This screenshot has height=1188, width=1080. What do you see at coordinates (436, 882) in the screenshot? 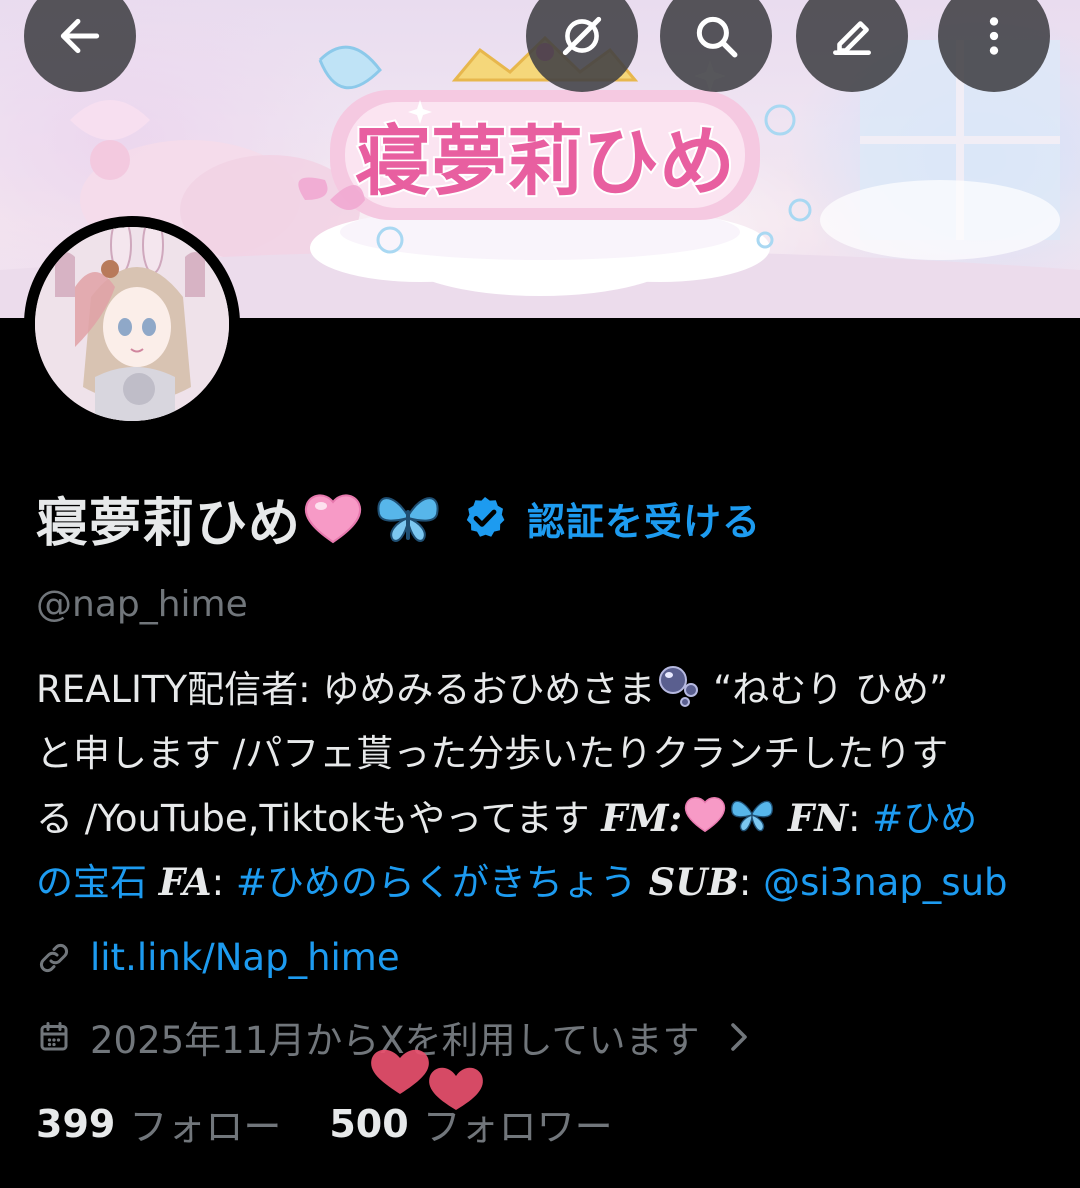
I see `hashtag-link: #ひめのらくがきちょう` at bounding box center [436, 882].